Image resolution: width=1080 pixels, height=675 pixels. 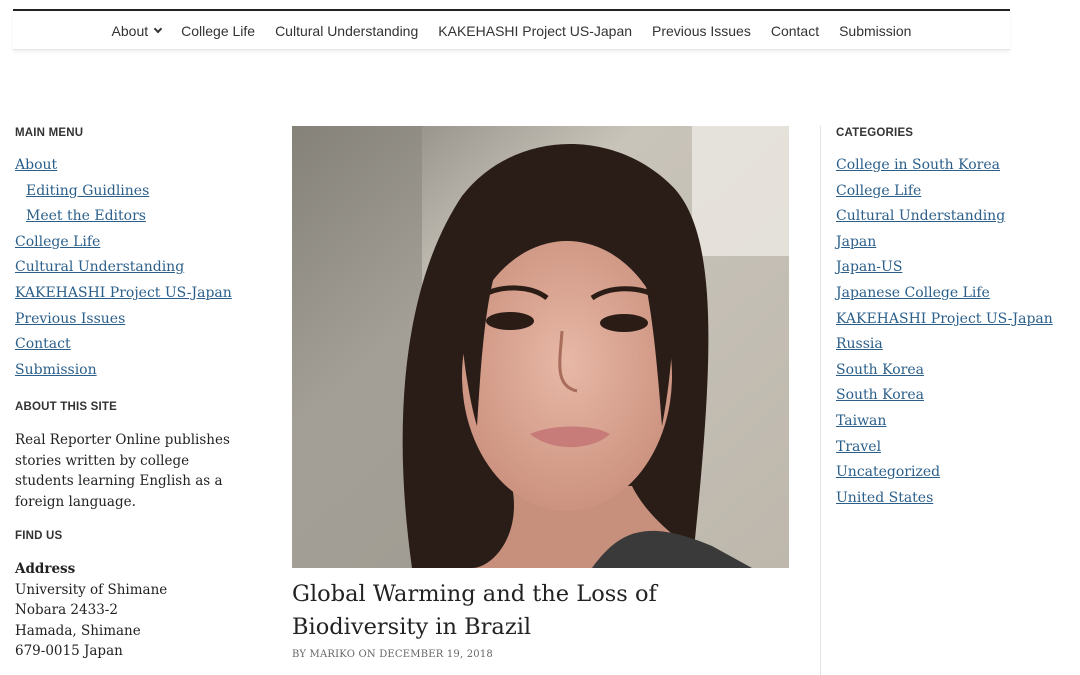 I want to click on category-link: Japanese College Life, so click(x=913, y=293).